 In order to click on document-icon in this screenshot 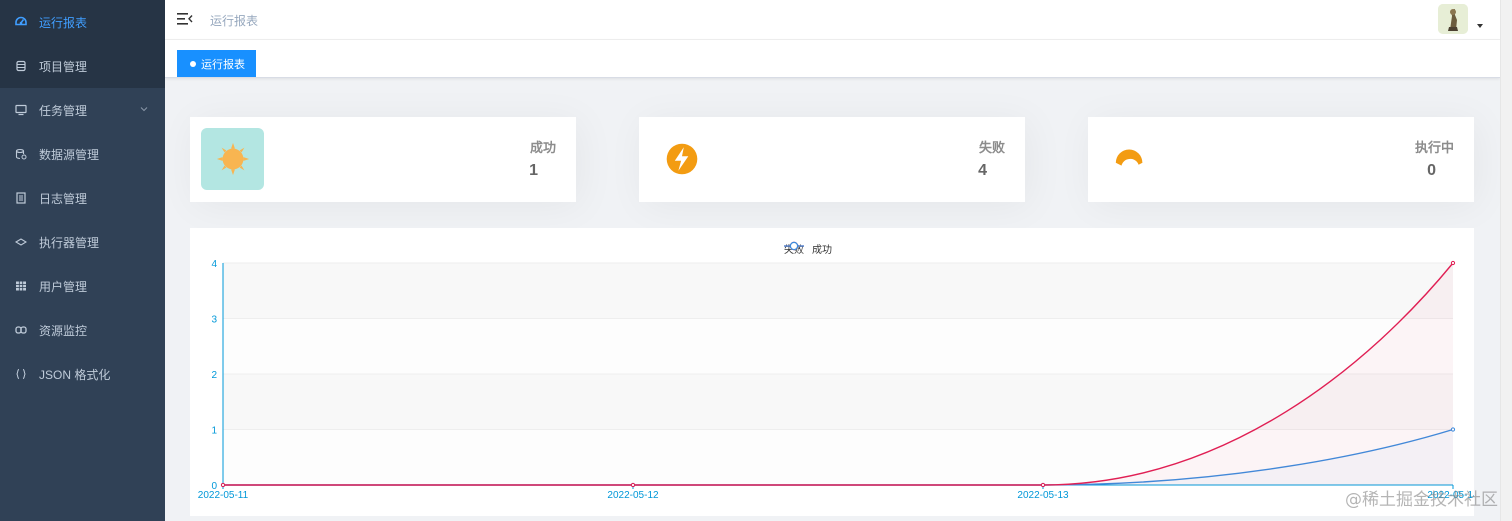, I will do `click(21, 198)`.